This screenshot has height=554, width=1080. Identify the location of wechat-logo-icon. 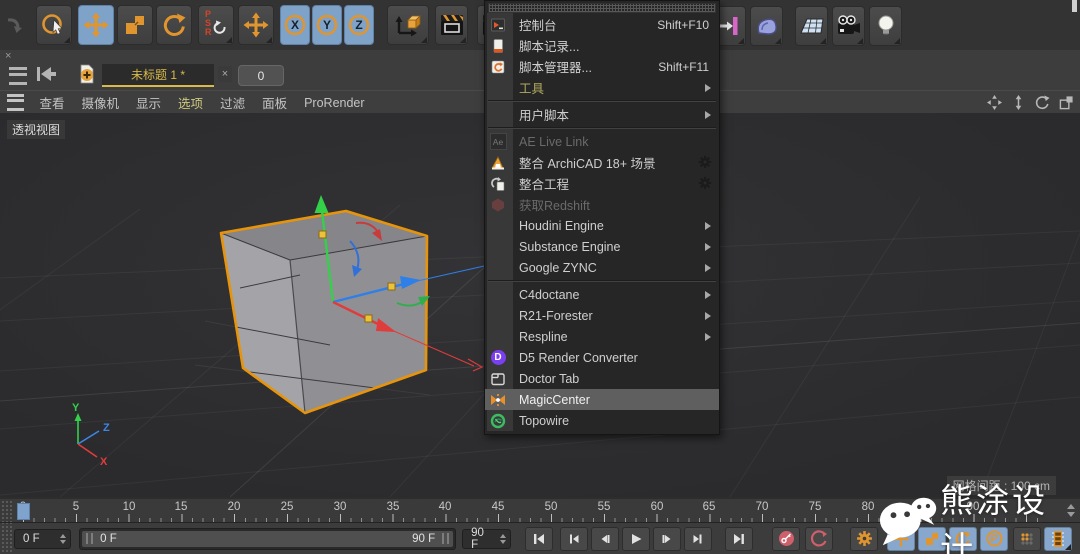
(908, 521).